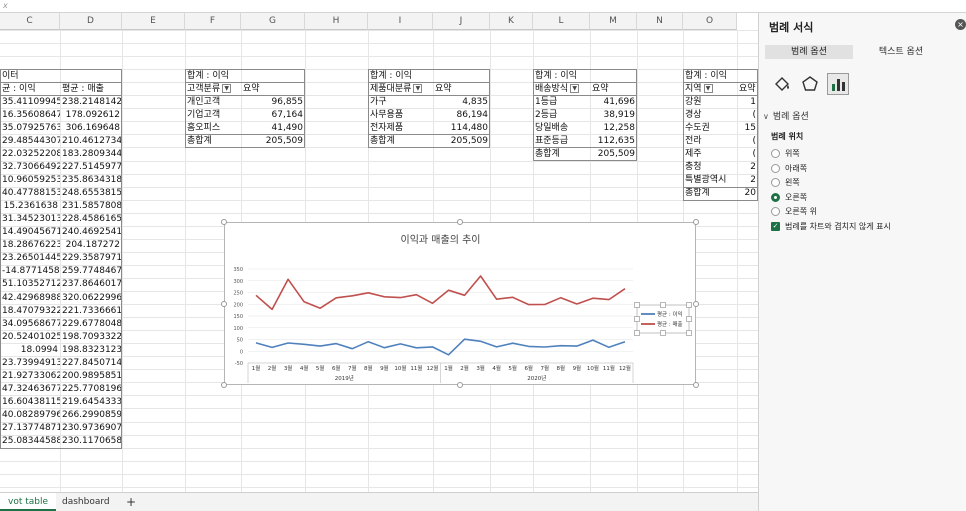 This screenshot has width=966, height=511. What do you see at coordinates (91, 141) in the screenshot?
I see `sales-value-cell: 210.4612734` at bounding box center [91, 141].